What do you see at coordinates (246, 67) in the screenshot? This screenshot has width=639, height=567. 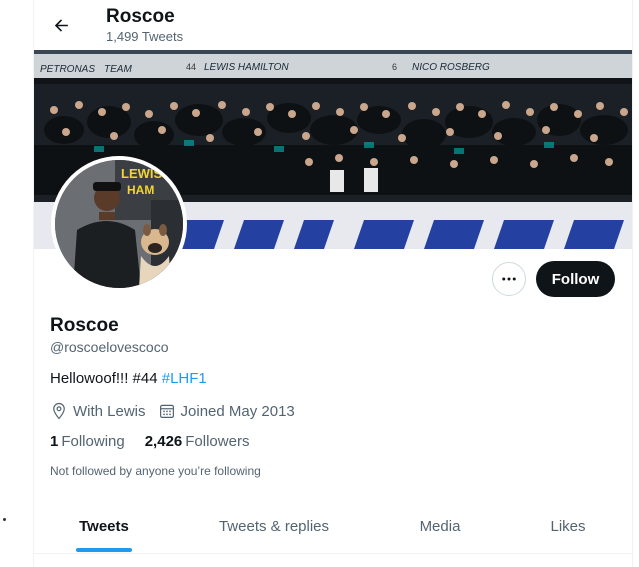 I see `banner-text-lewis: LEWIS HAMILTON` at bounding box center [246, 67].